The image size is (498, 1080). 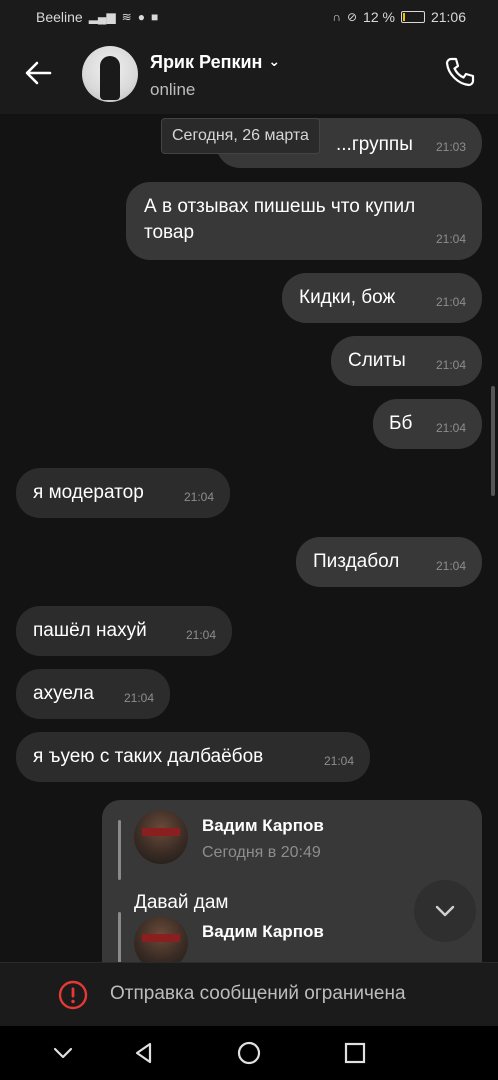 What do you see at coordinates (377, 360) in the screenshot?
I see `message-text: Слиты` at bounding box center [377, 360].